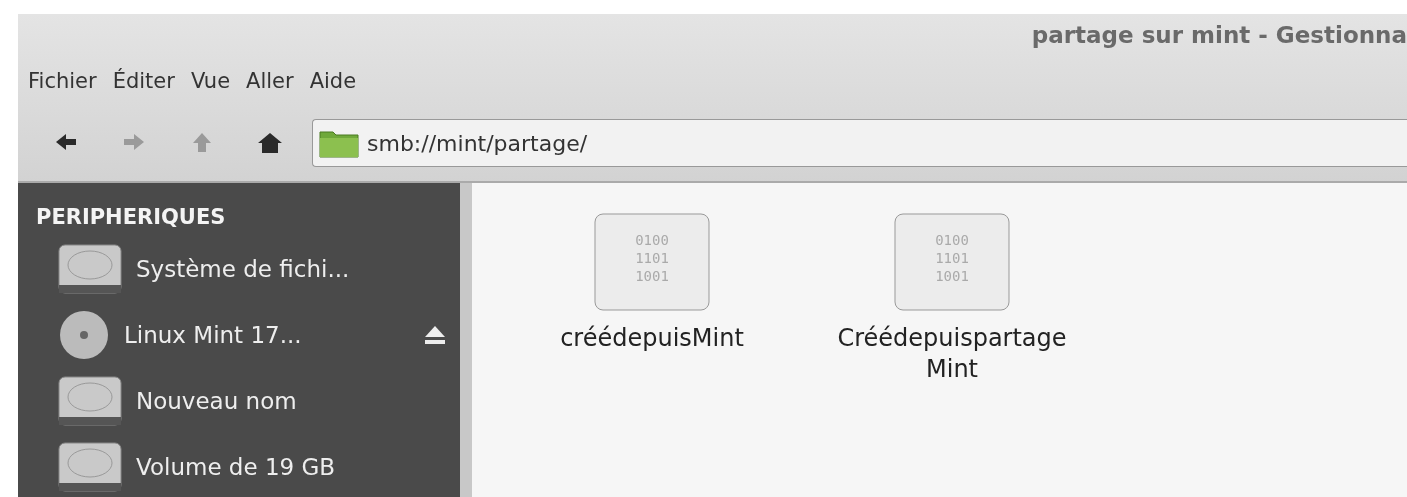  I want to click on disc-icon, so click(84, 335).